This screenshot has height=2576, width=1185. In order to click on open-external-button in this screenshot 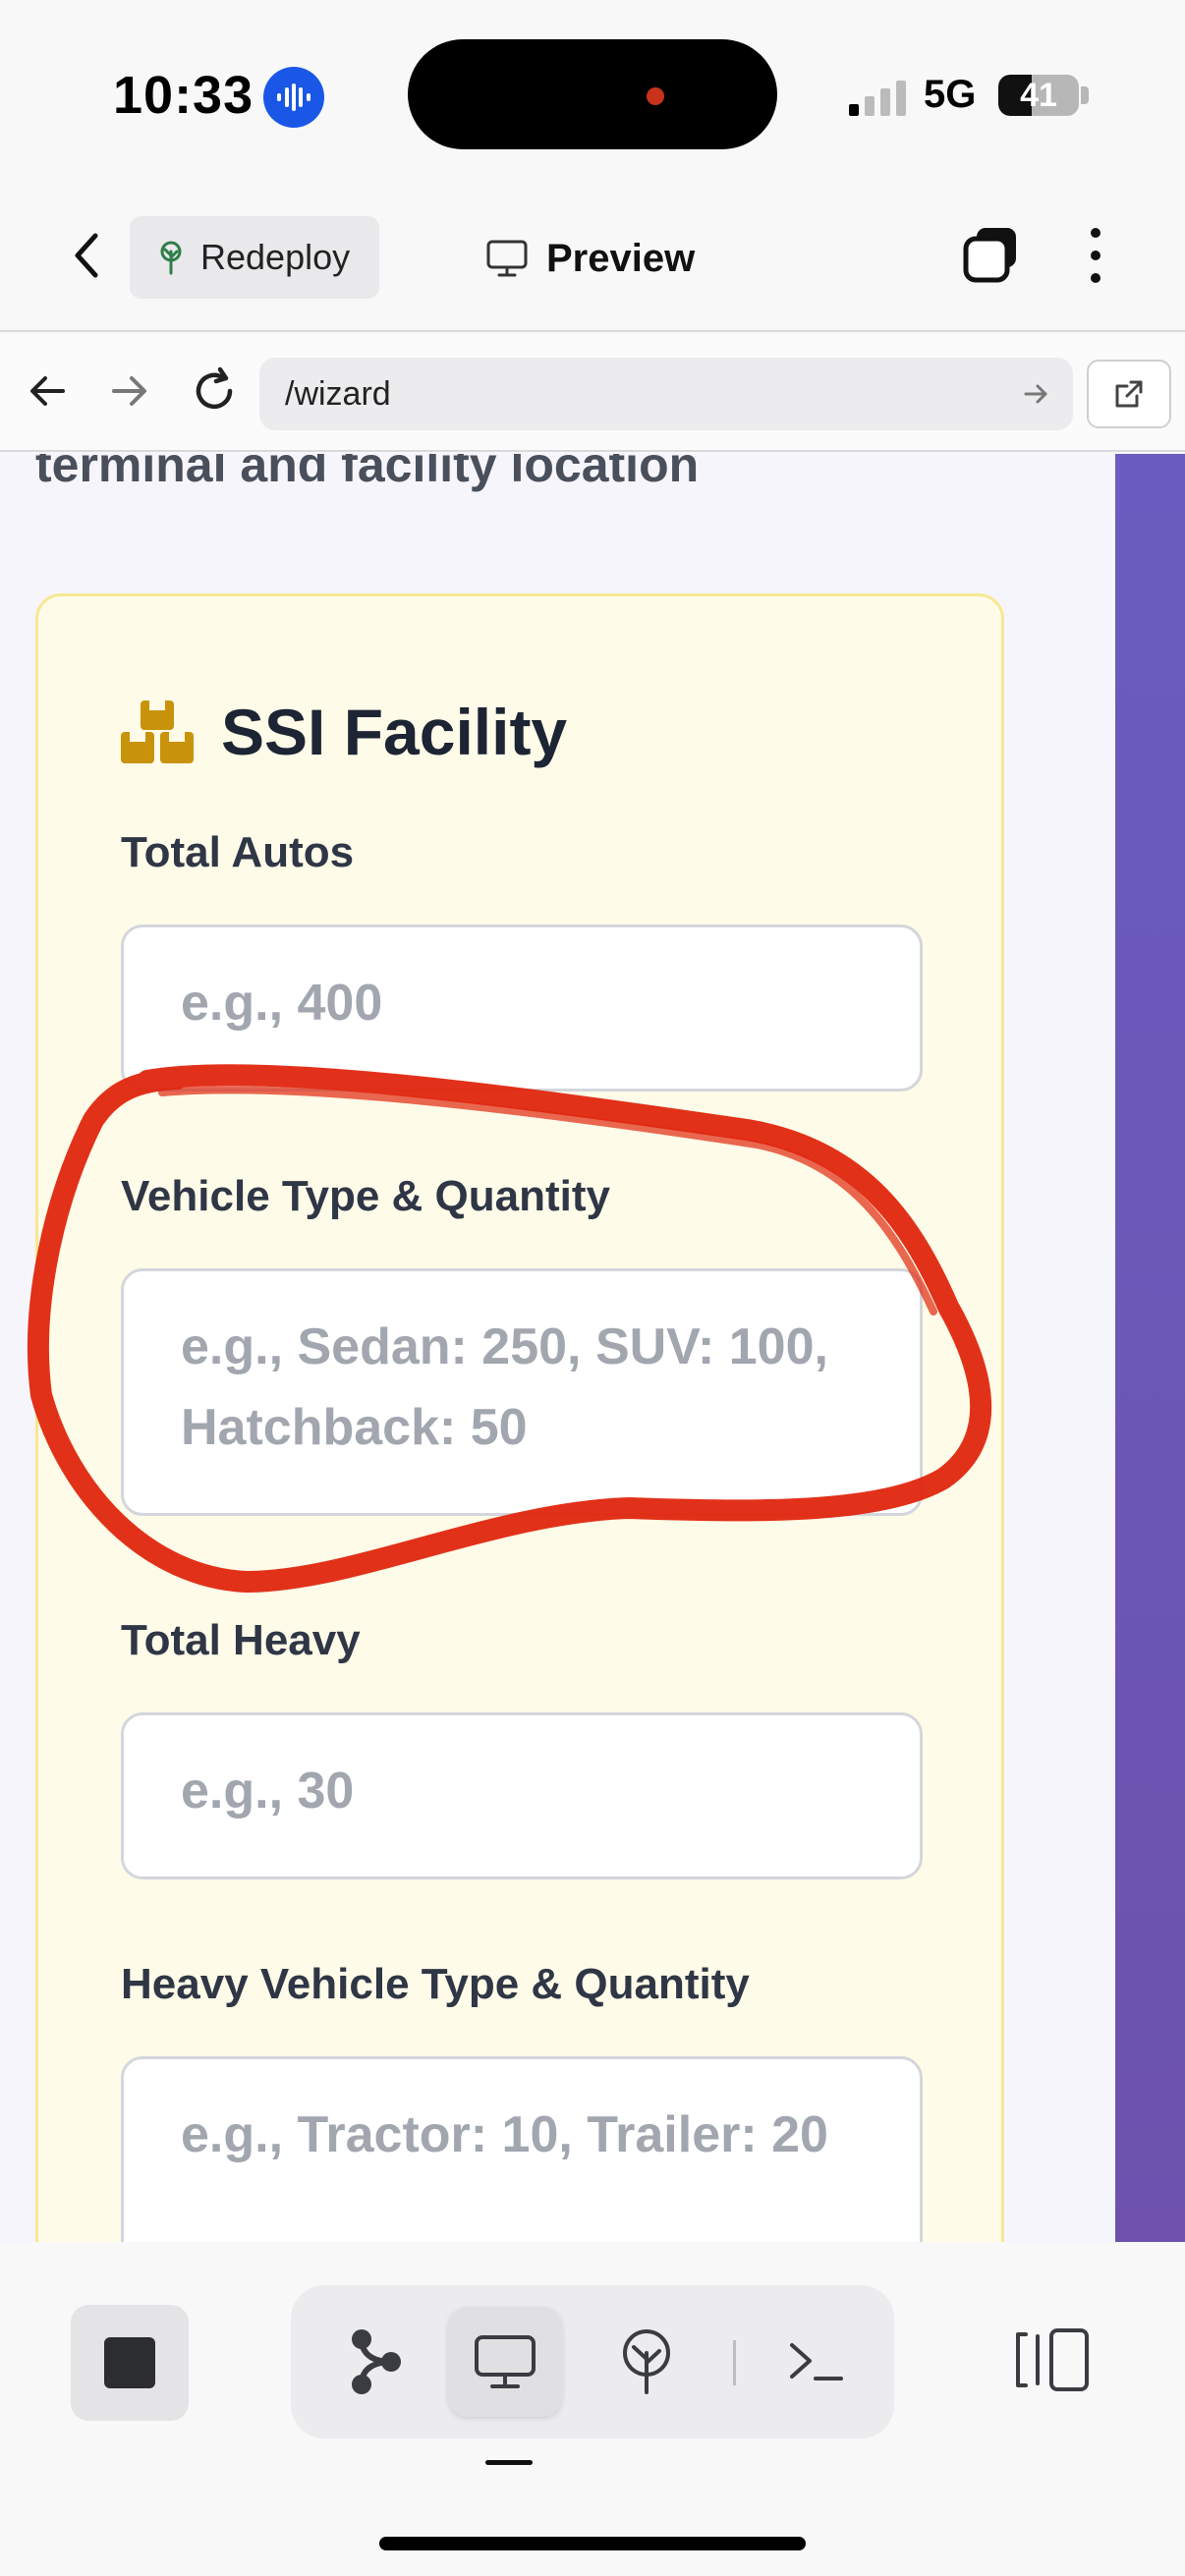, I will do `click(1129, 394)`.